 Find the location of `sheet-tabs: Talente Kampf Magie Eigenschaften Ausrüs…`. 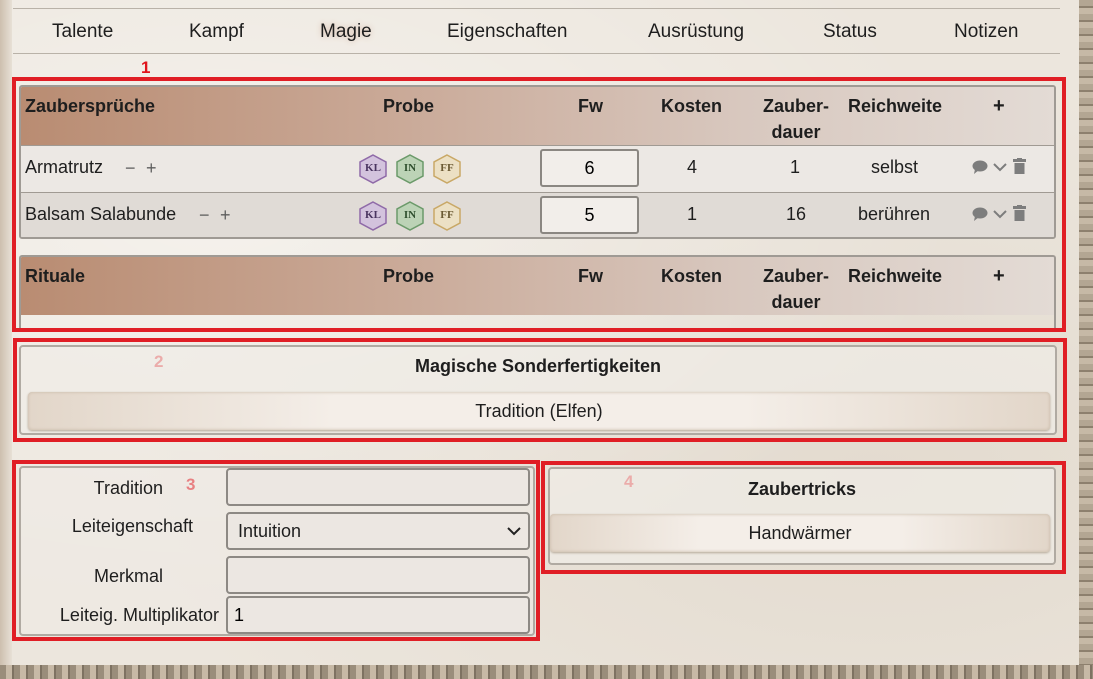

sheet-tabs: Talente Kampf Magie Eigenschaften Ausrüs… is located at coordinates (536, 31).